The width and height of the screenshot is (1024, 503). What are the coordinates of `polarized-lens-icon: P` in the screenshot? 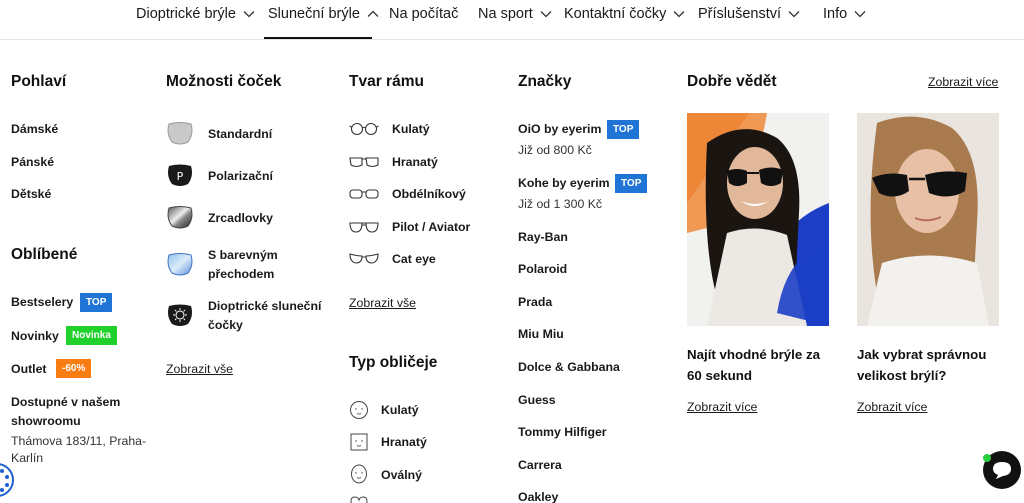 It's located at (180, 175).